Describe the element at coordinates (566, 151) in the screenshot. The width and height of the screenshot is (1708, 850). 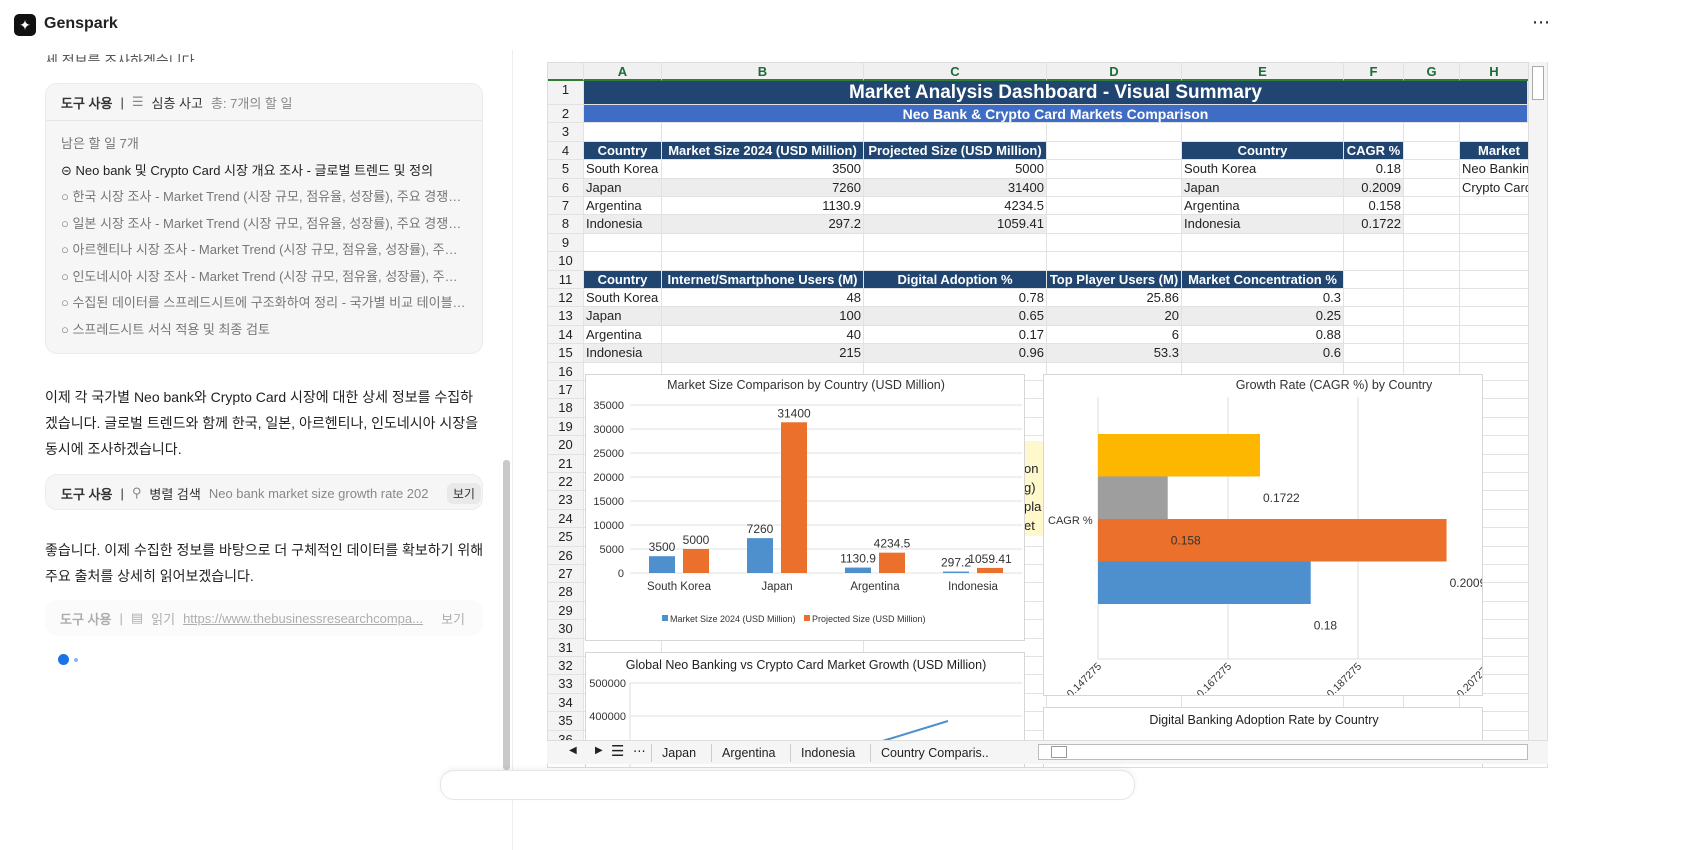
I see `row-header: 4` at that location.